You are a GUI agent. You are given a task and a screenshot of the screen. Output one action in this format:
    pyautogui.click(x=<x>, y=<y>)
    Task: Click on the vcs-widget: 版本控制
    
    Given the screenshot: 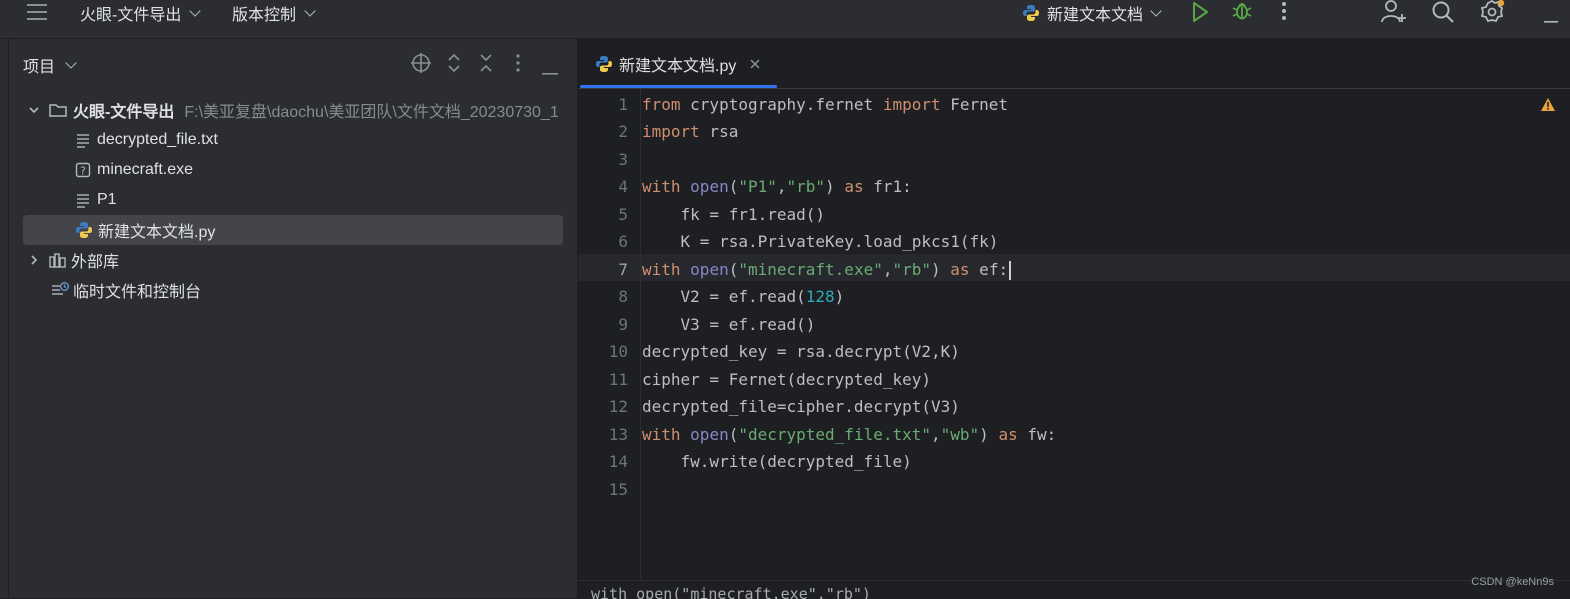 What is the action you would take?
    pyautogui.click(x=274, y=13)
    